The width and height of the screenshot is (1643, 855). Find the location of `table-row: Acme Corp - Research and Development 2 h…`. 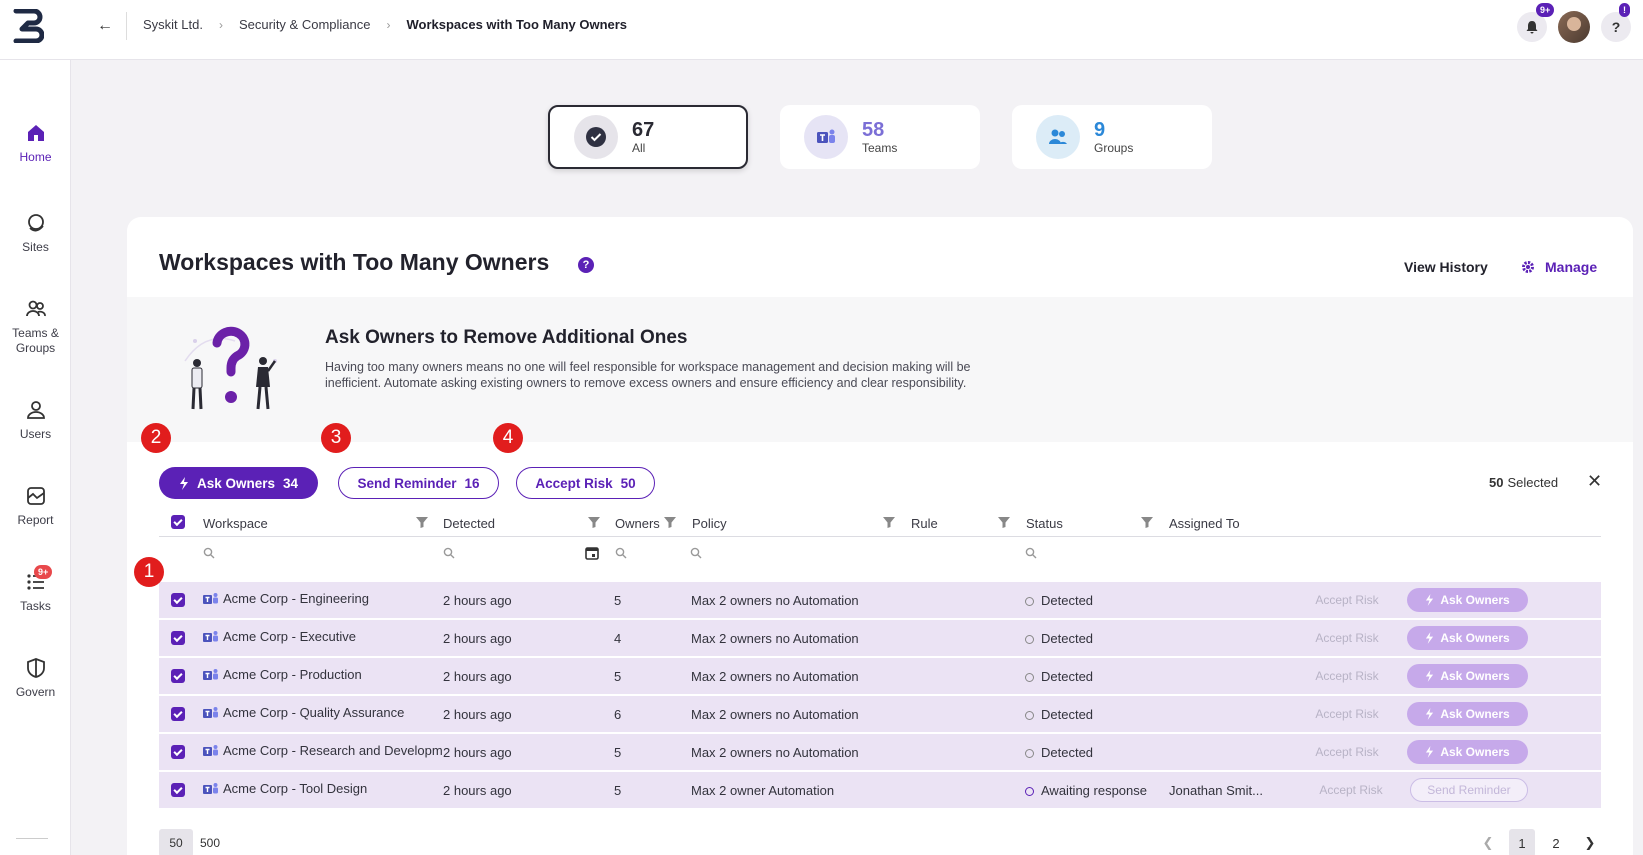

table-row: Acme Corp - Research and Development 2 h… is located at coordinates (880, 752).